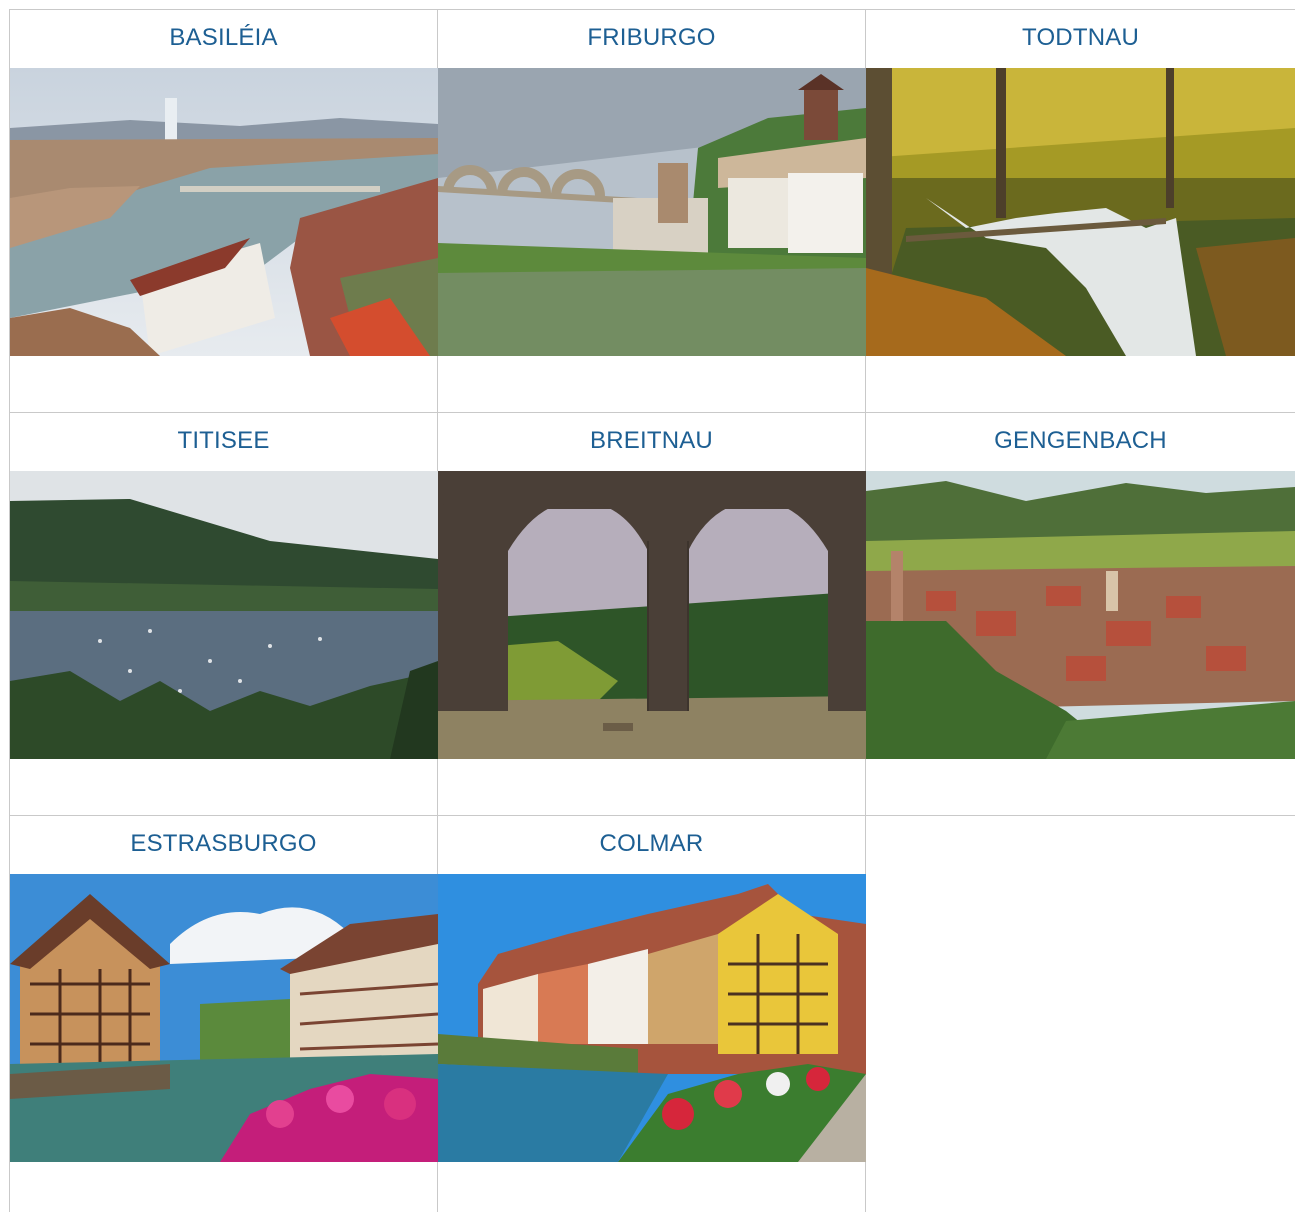 This screenshot has width=1295, height=1212. I want to click on destination-photo-todtnau, so click(1080, 212).